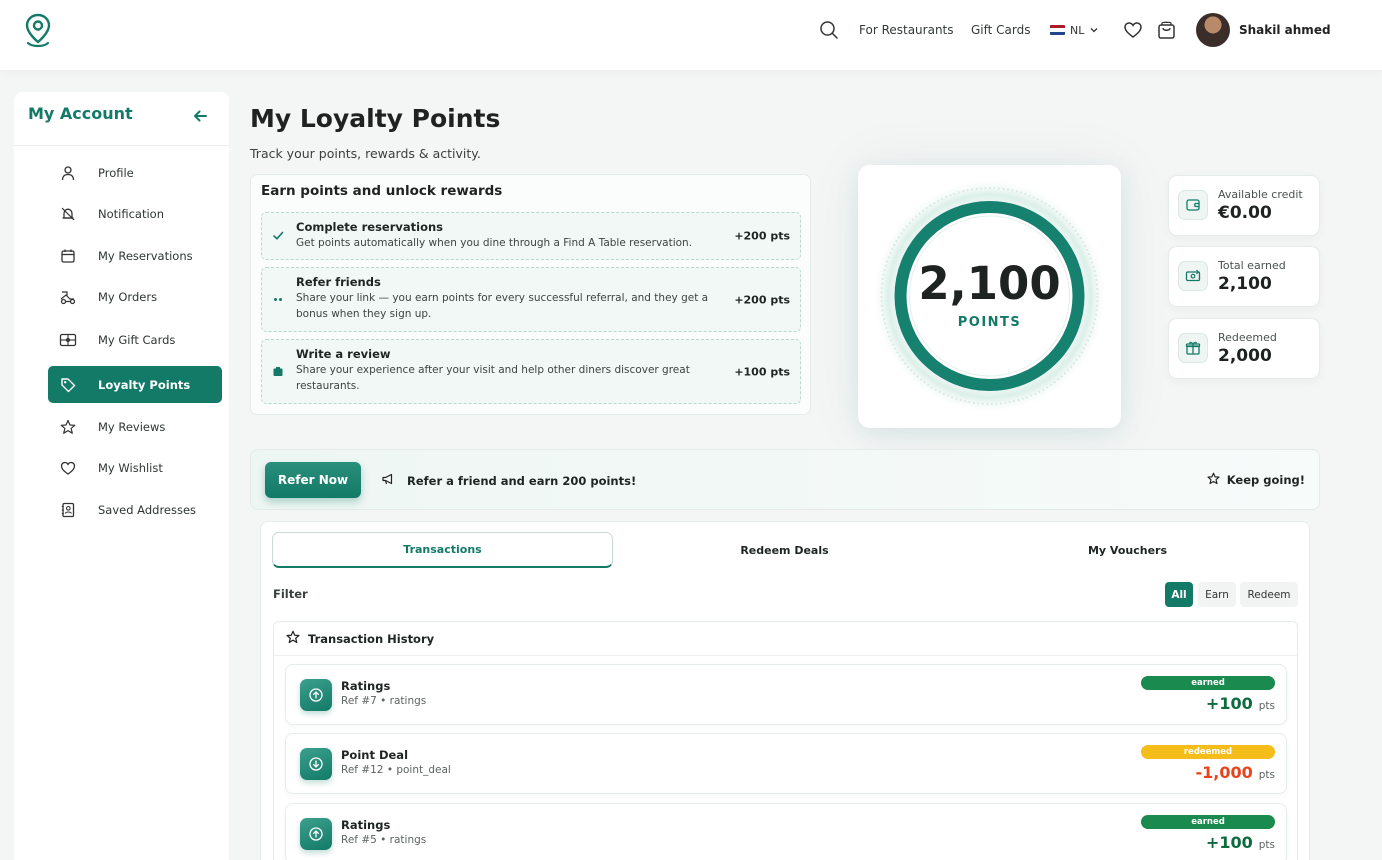  What do you see at coordinates (1077, 30) in the screenshot?
I see `language-label: NL` at bounding box center [1077, 30].